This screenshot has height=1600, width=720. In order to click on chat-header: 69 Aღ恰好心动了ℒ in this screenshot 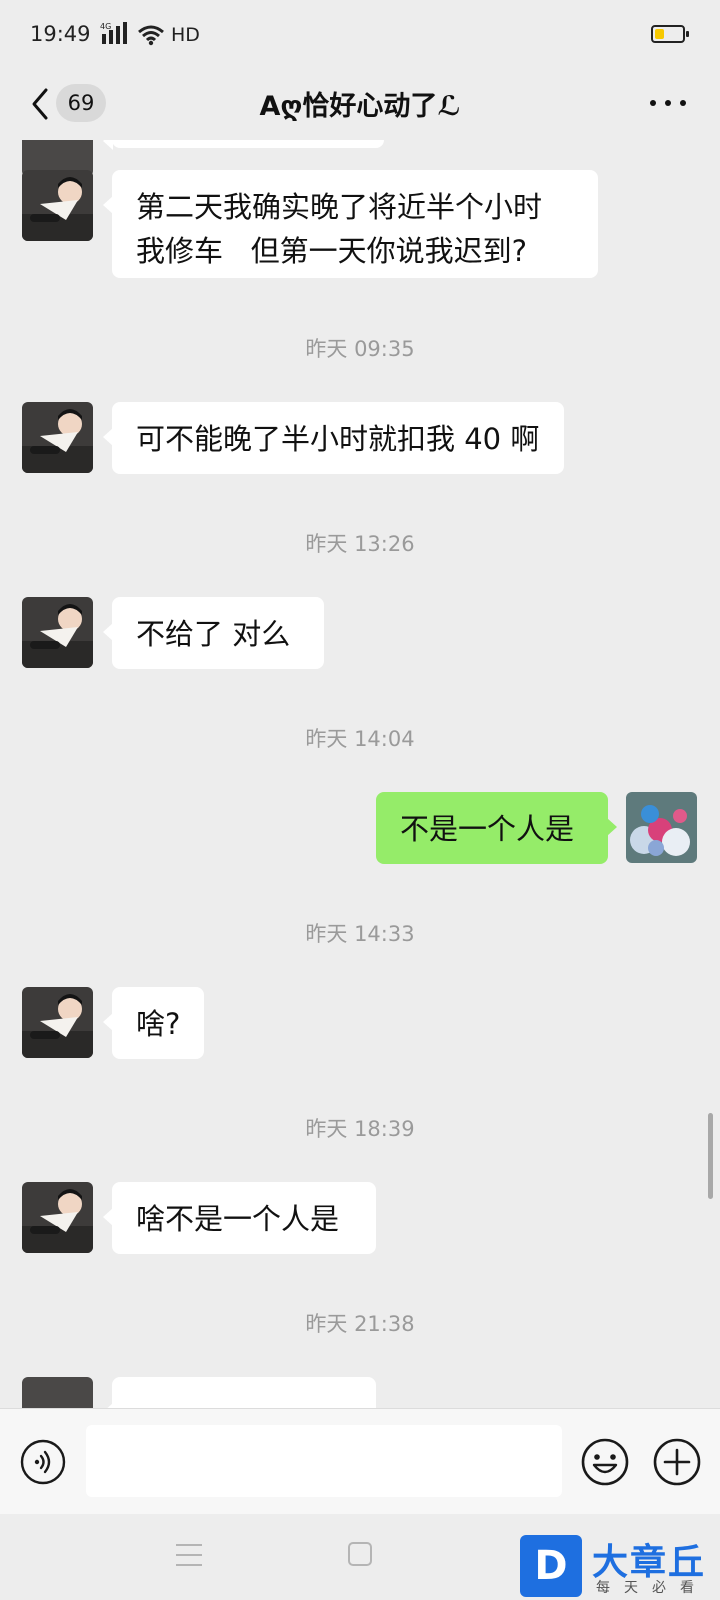, I will do `click(360, 106)`.